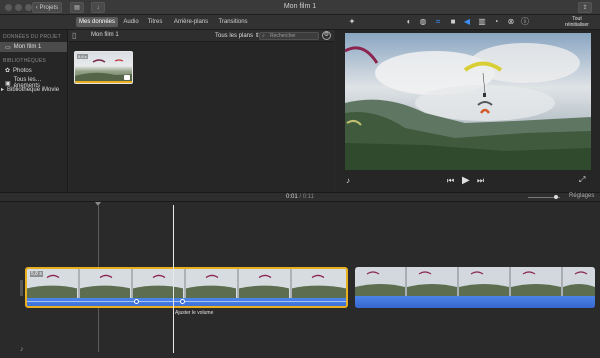  I want to click on tab-transitions: Transitions, so click(233, 22).